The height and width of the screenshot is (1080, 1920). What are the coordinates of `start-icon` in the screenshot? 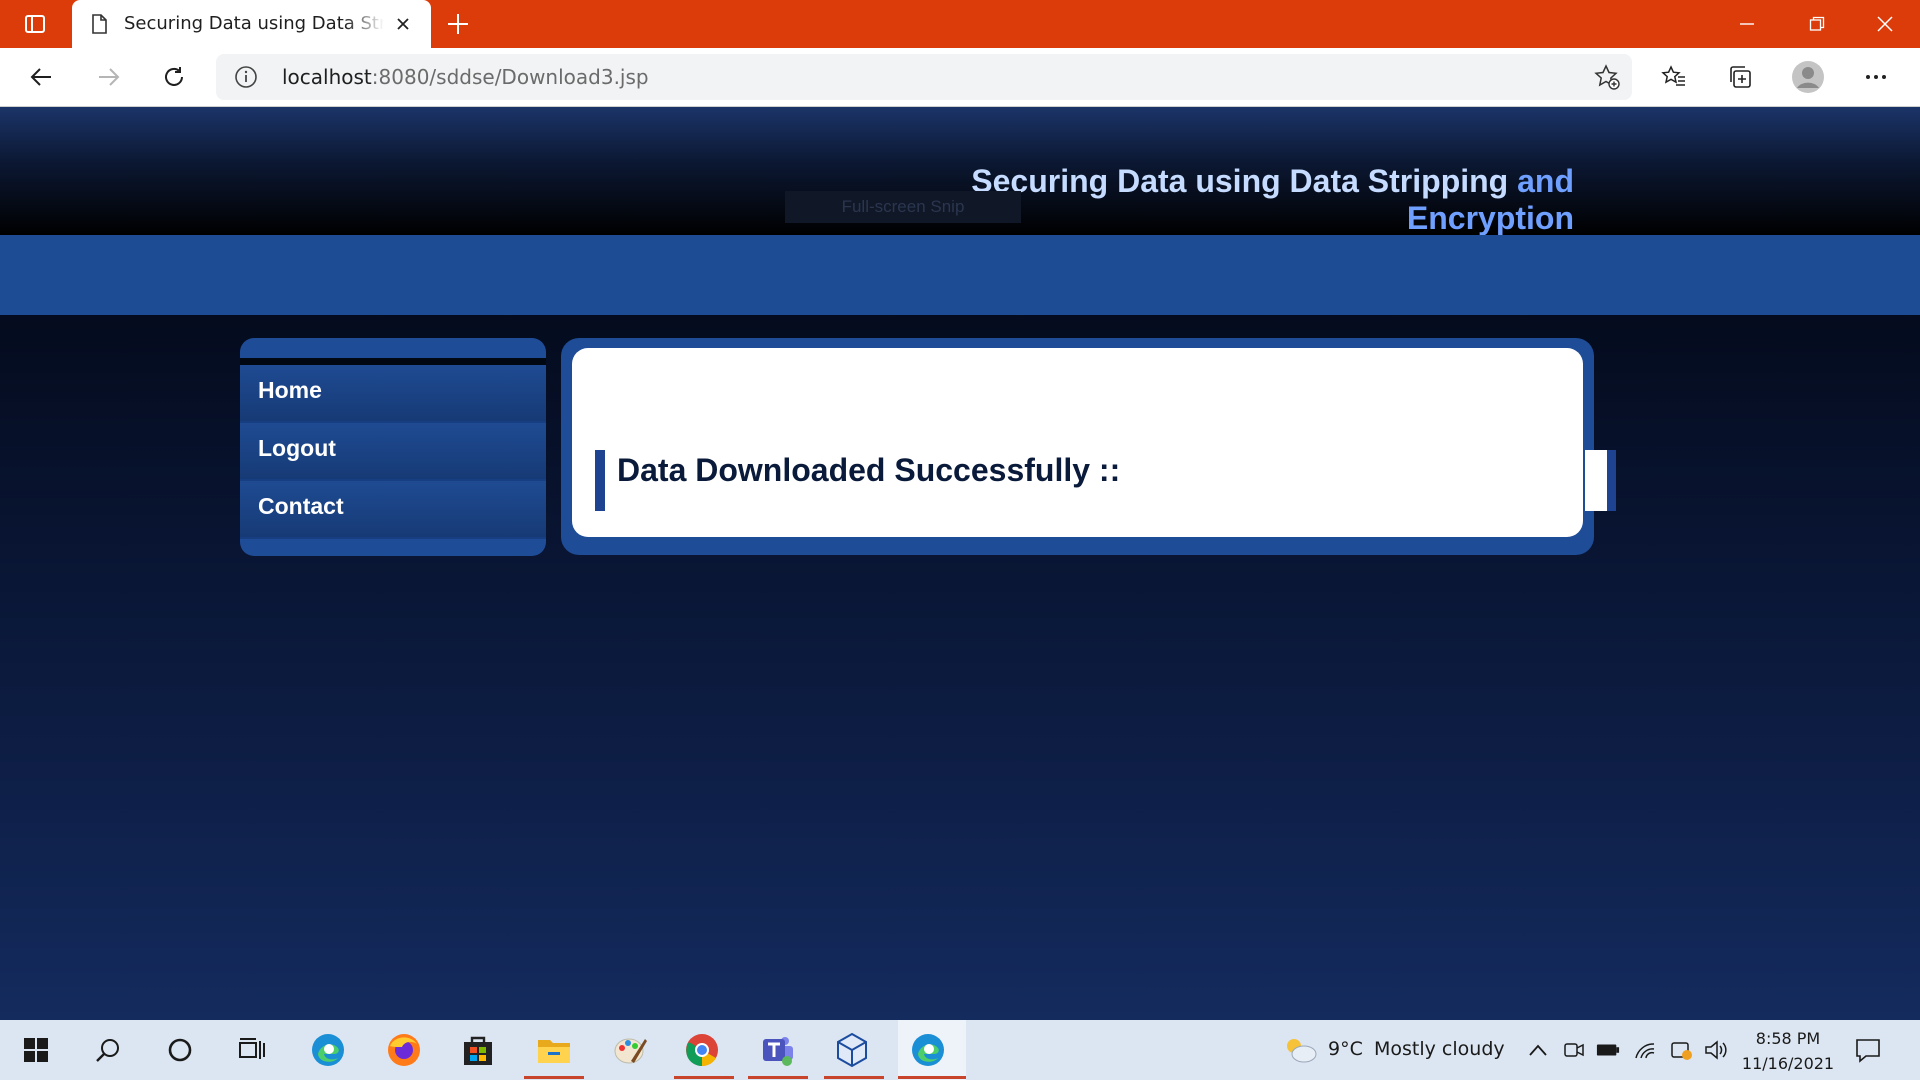 It's located at (36, 1050).